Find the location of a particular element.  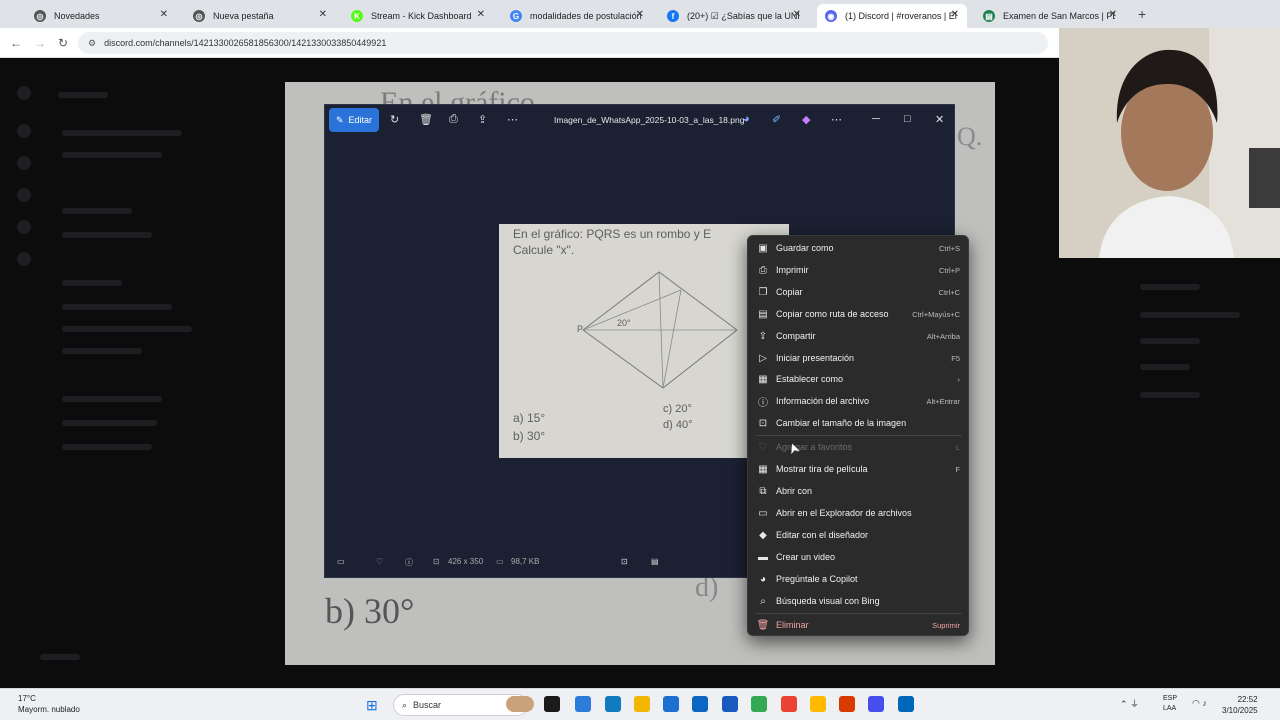

designer-icon: ✐ is located at coordinates (776, 119).